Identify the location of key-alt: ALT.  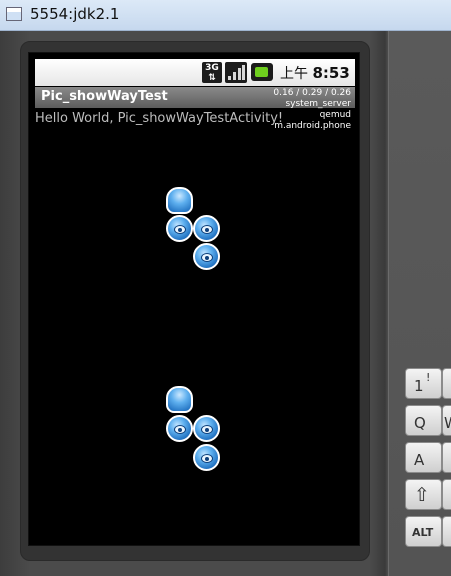
(423, 531).